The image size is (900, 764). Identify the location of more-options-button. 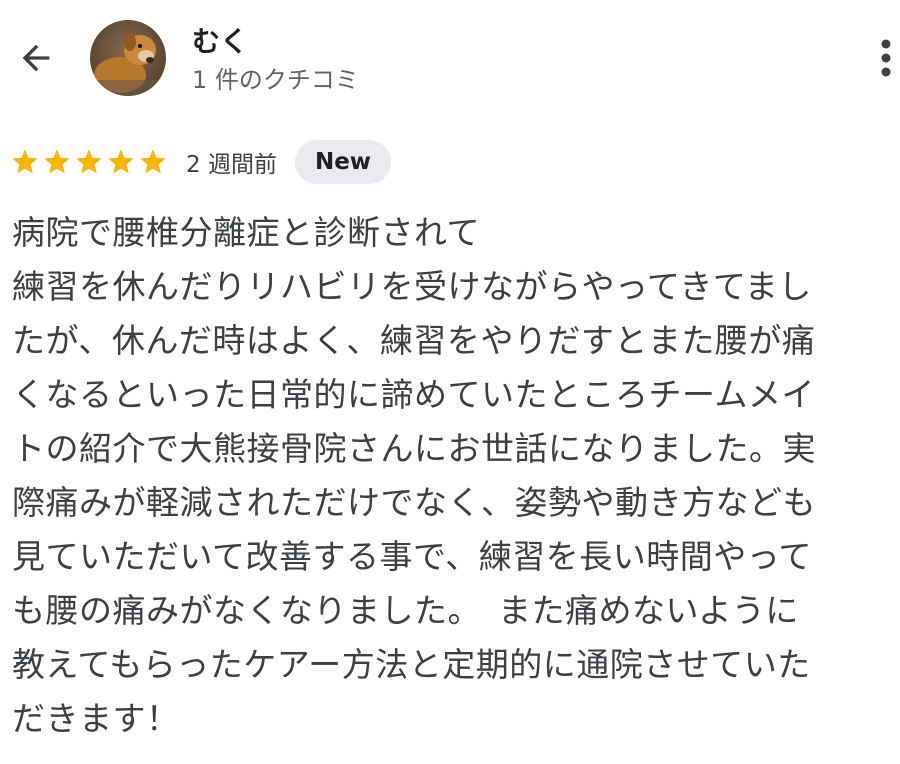
(883, 58).